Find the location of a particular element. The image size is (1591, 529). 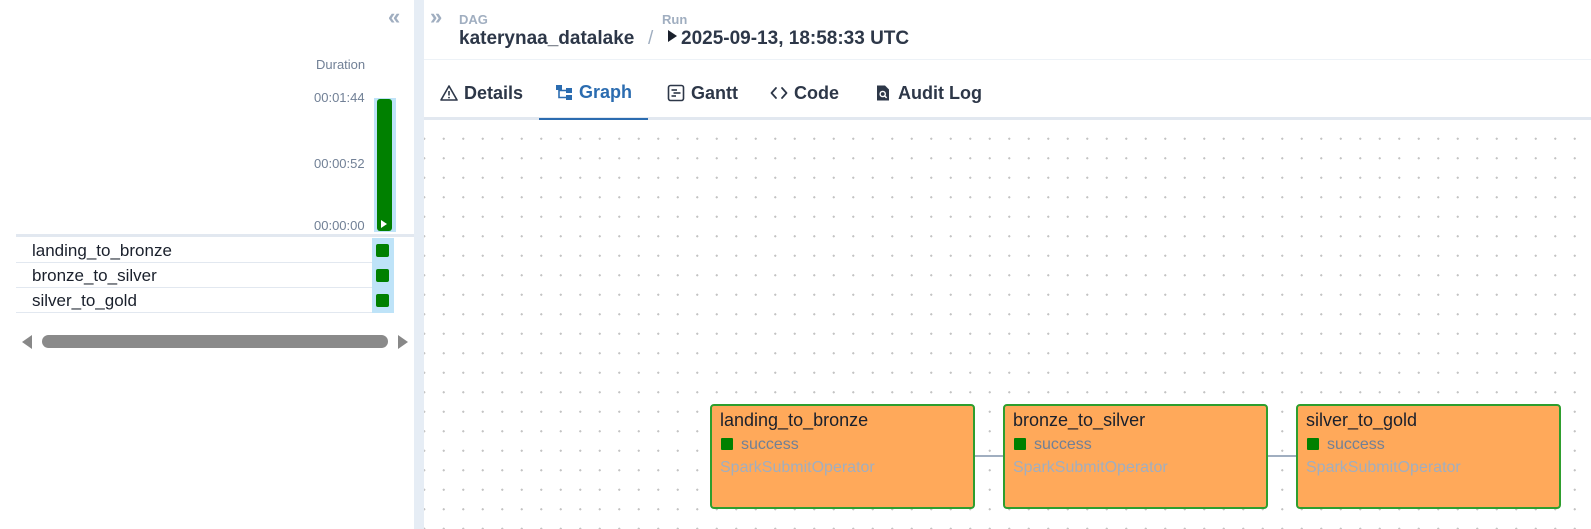

graph-icon is located at coordinates (564, 92).